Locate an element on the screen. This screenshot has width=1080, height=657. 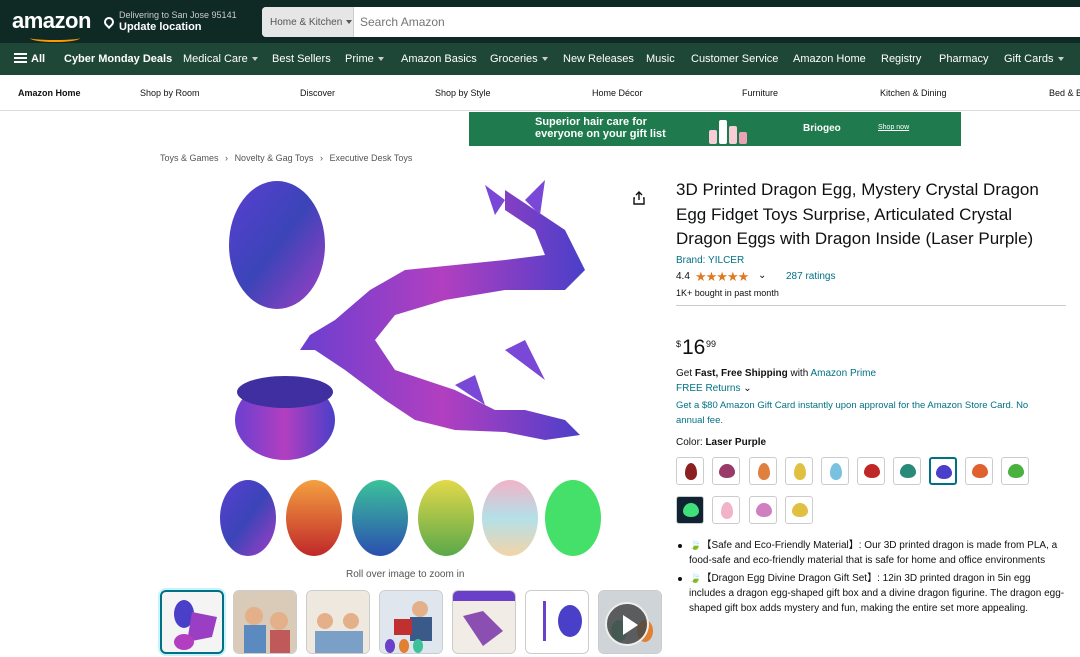
color-label: Color: Laser Purple is located at coordinates (721, 442).